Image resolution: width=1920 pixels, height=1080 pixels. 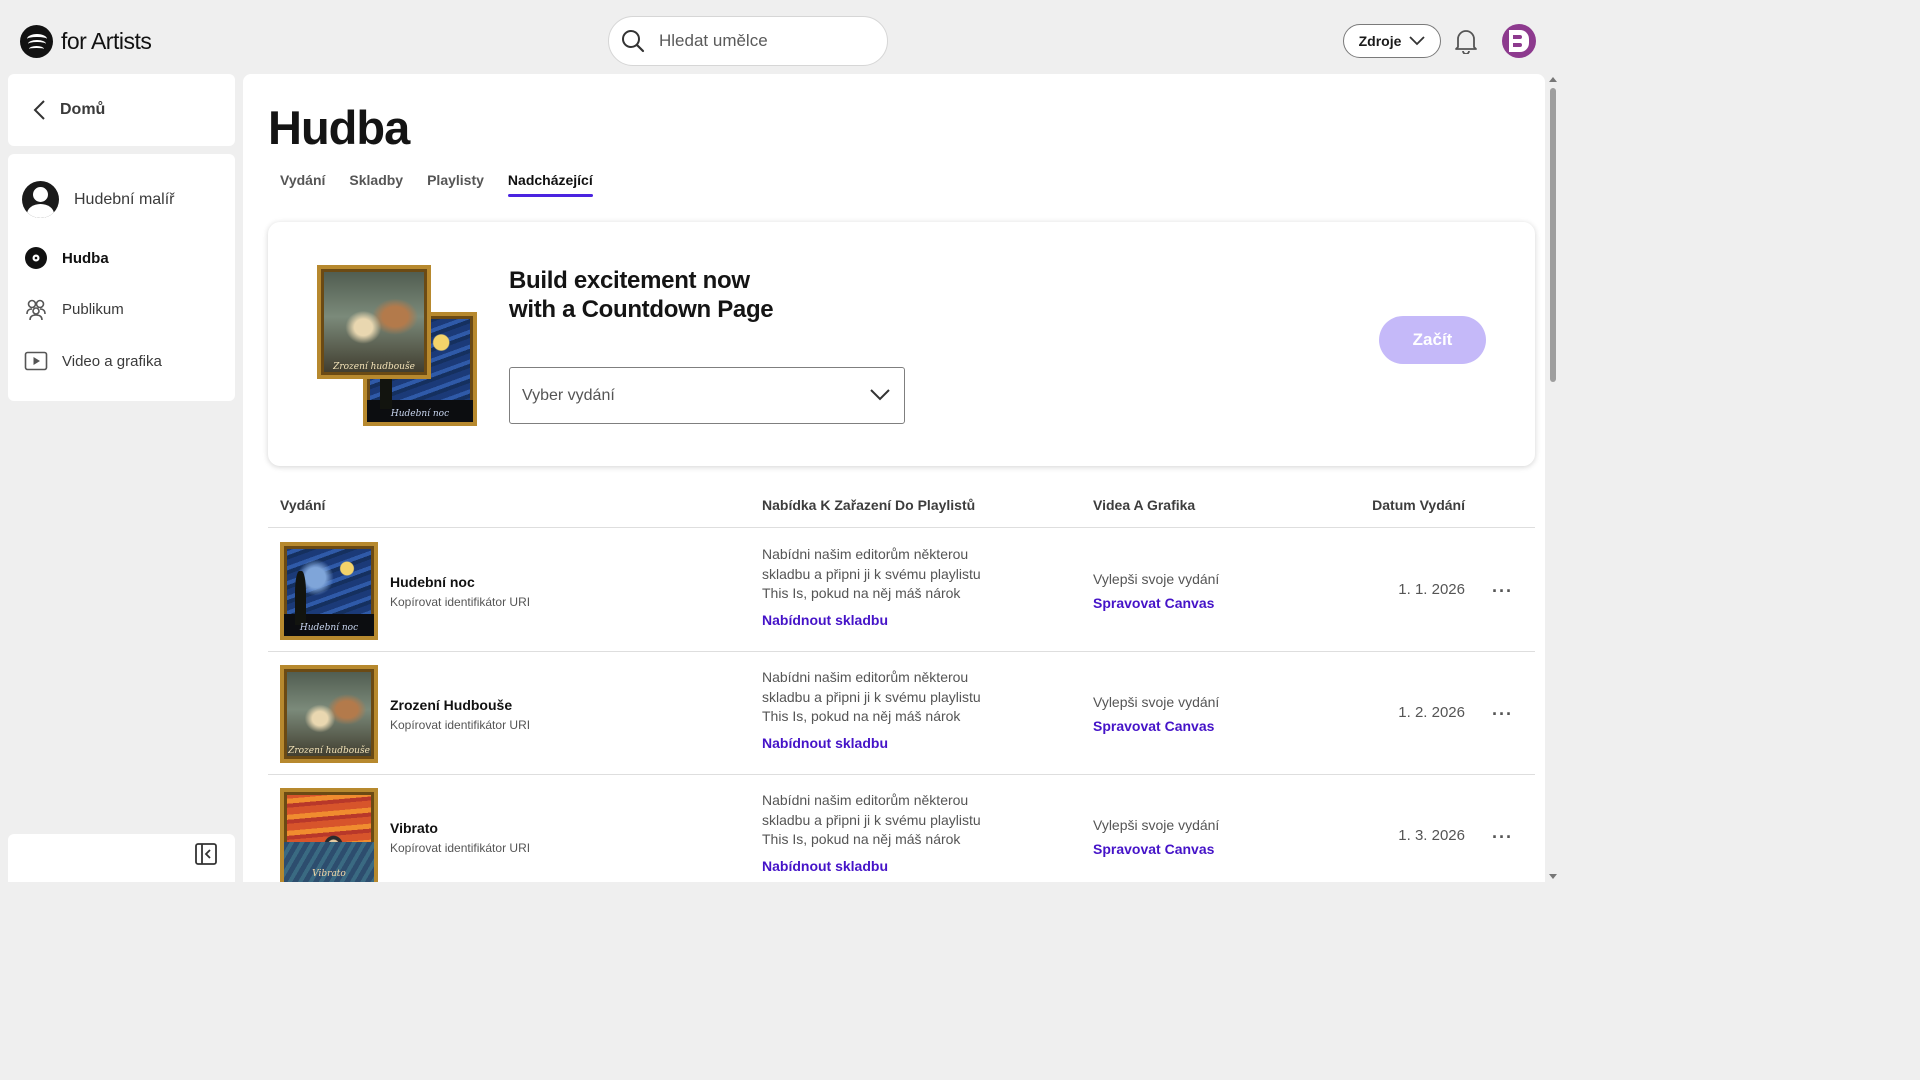 I want to click on release-date: 1. 3. 2026, so click(x=1431, y=835).